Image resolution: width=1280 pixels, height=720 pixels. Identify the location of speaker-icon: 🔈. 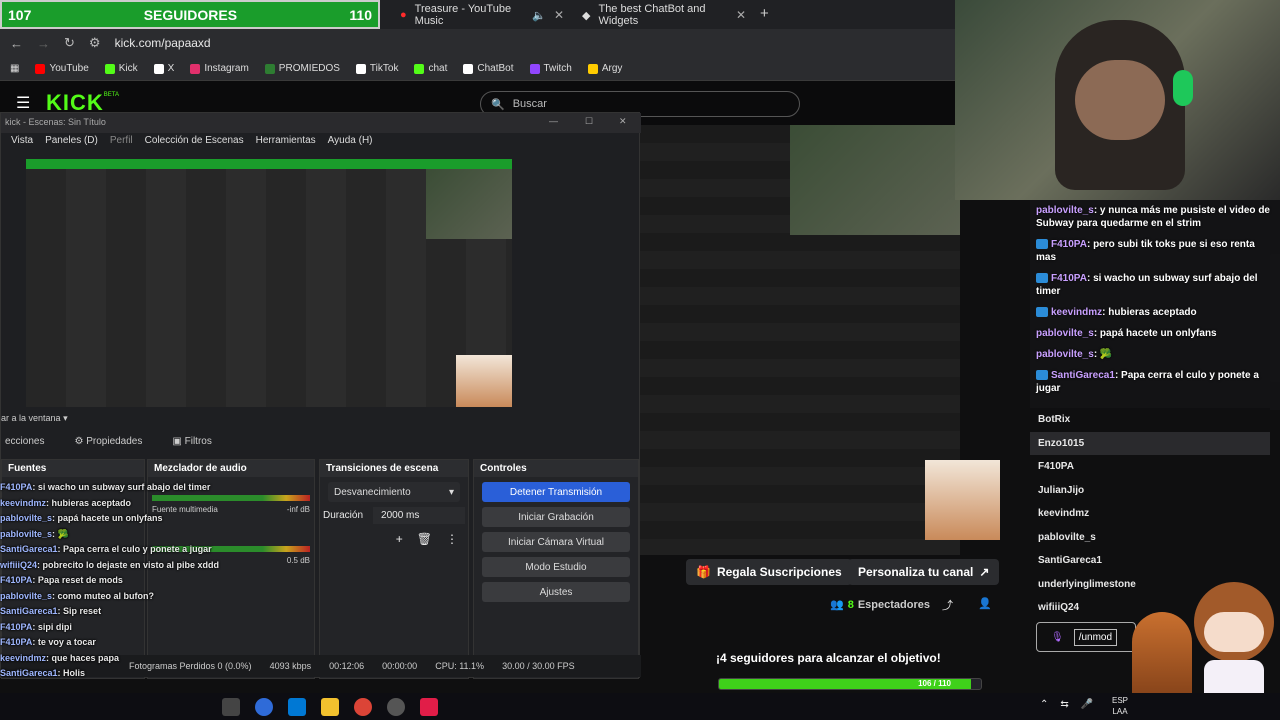
(539, 15).